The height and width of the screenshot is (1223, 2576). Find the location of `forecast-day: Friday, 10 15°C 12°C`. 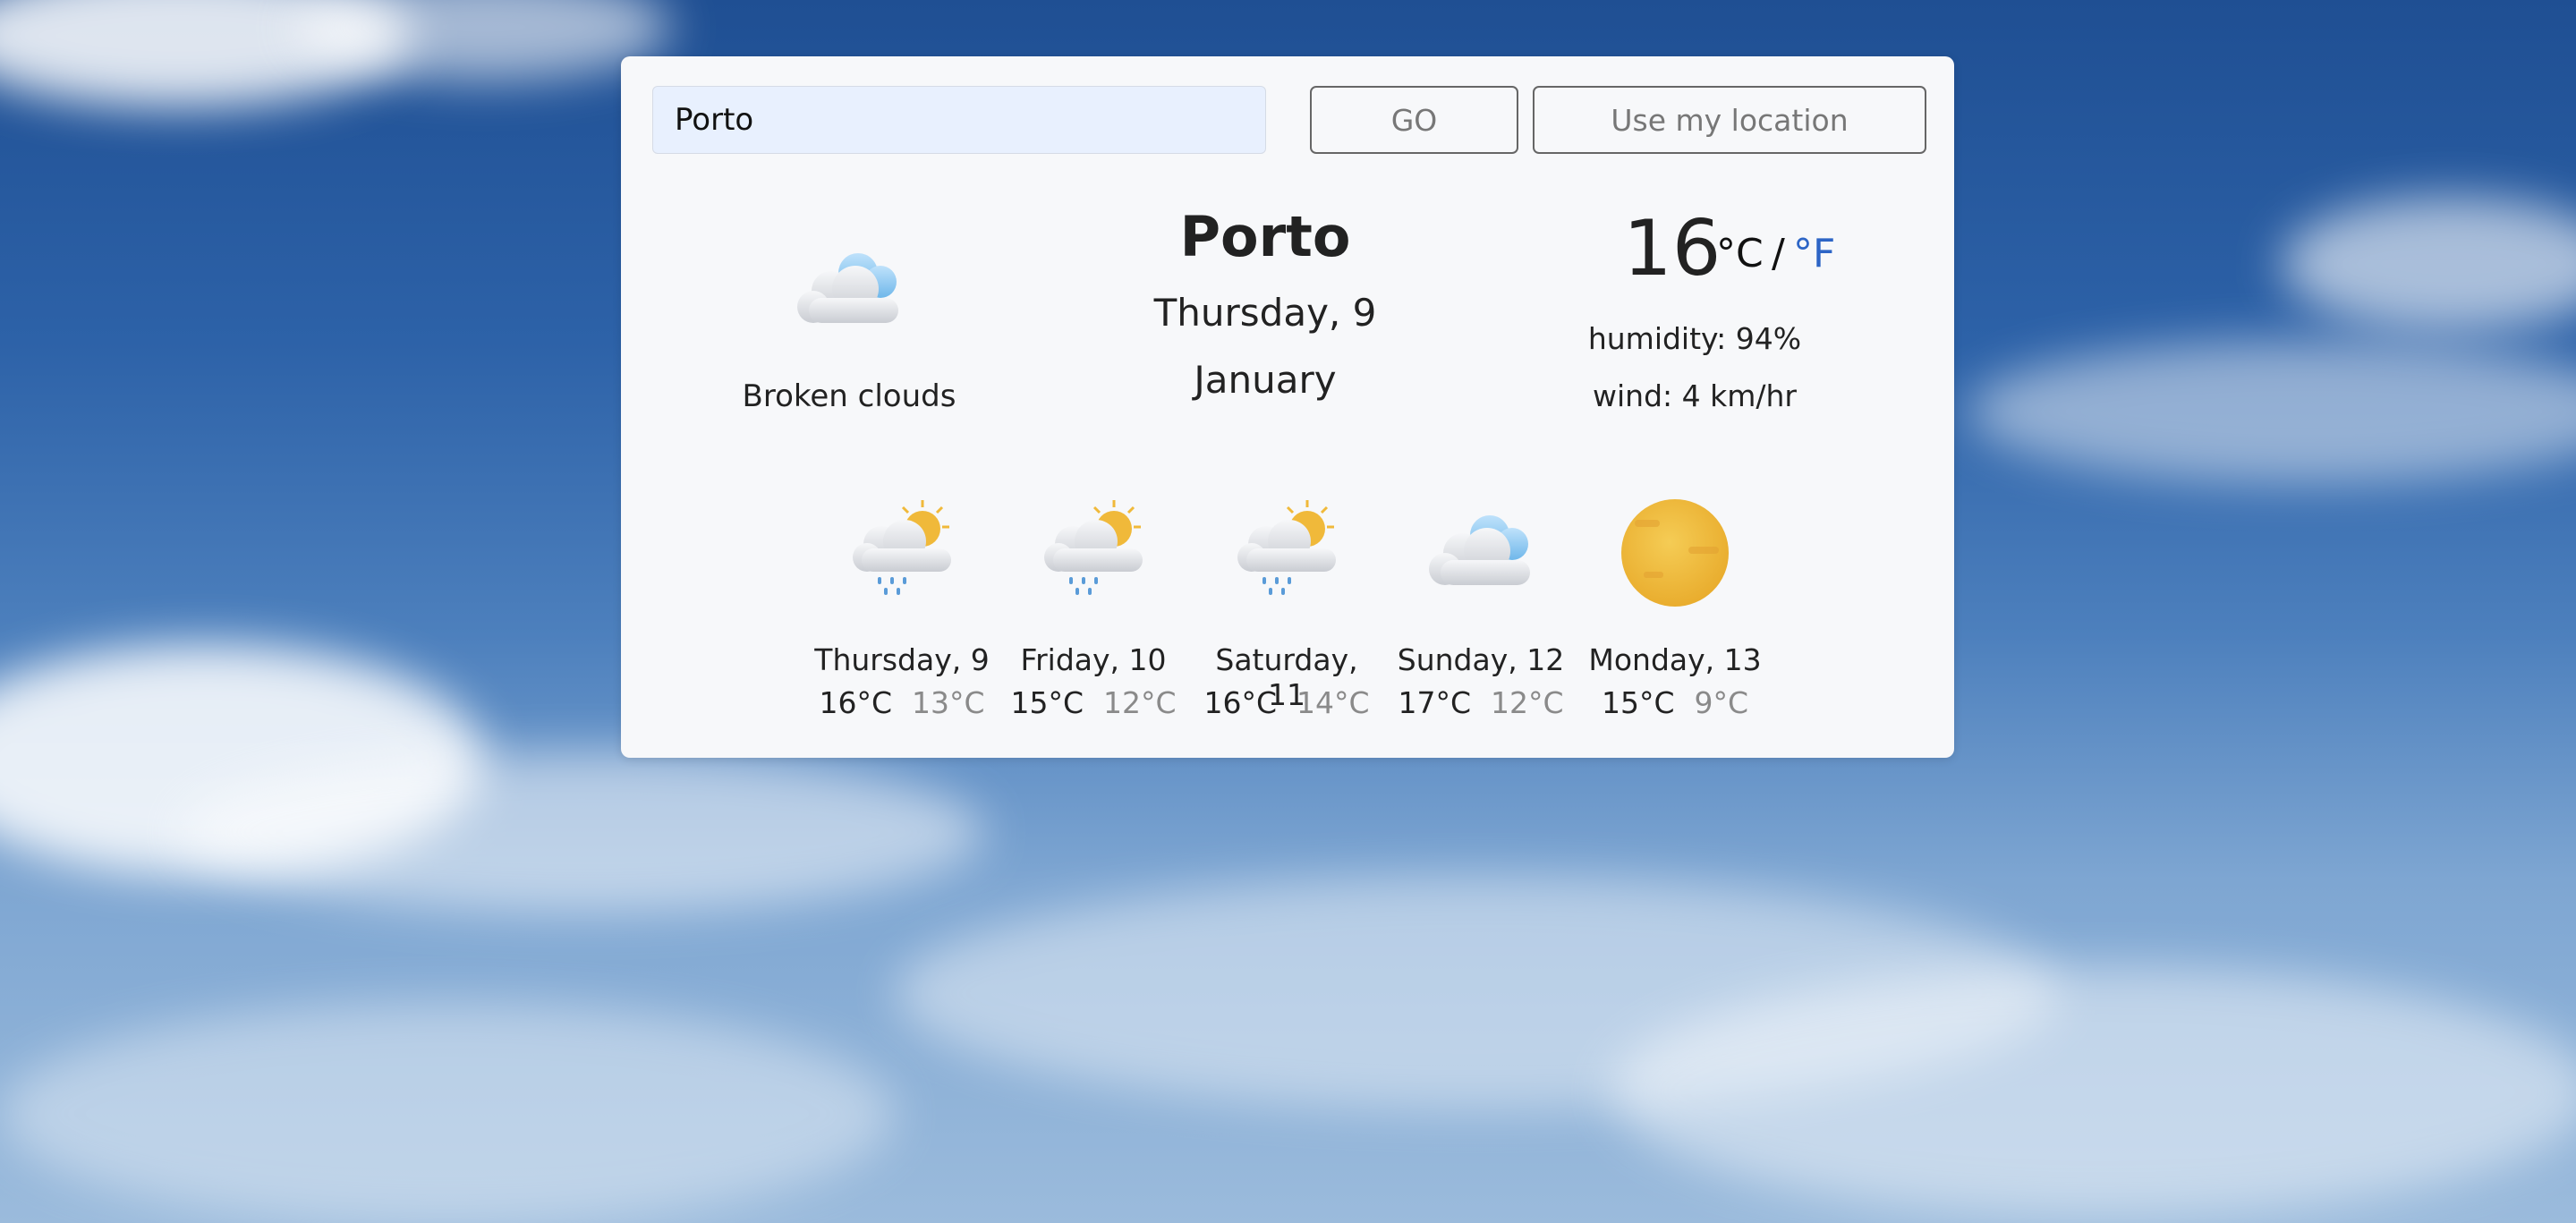

forecast-day: Friday, 10 15°C 12°C is located at coordinates (1093, 611).